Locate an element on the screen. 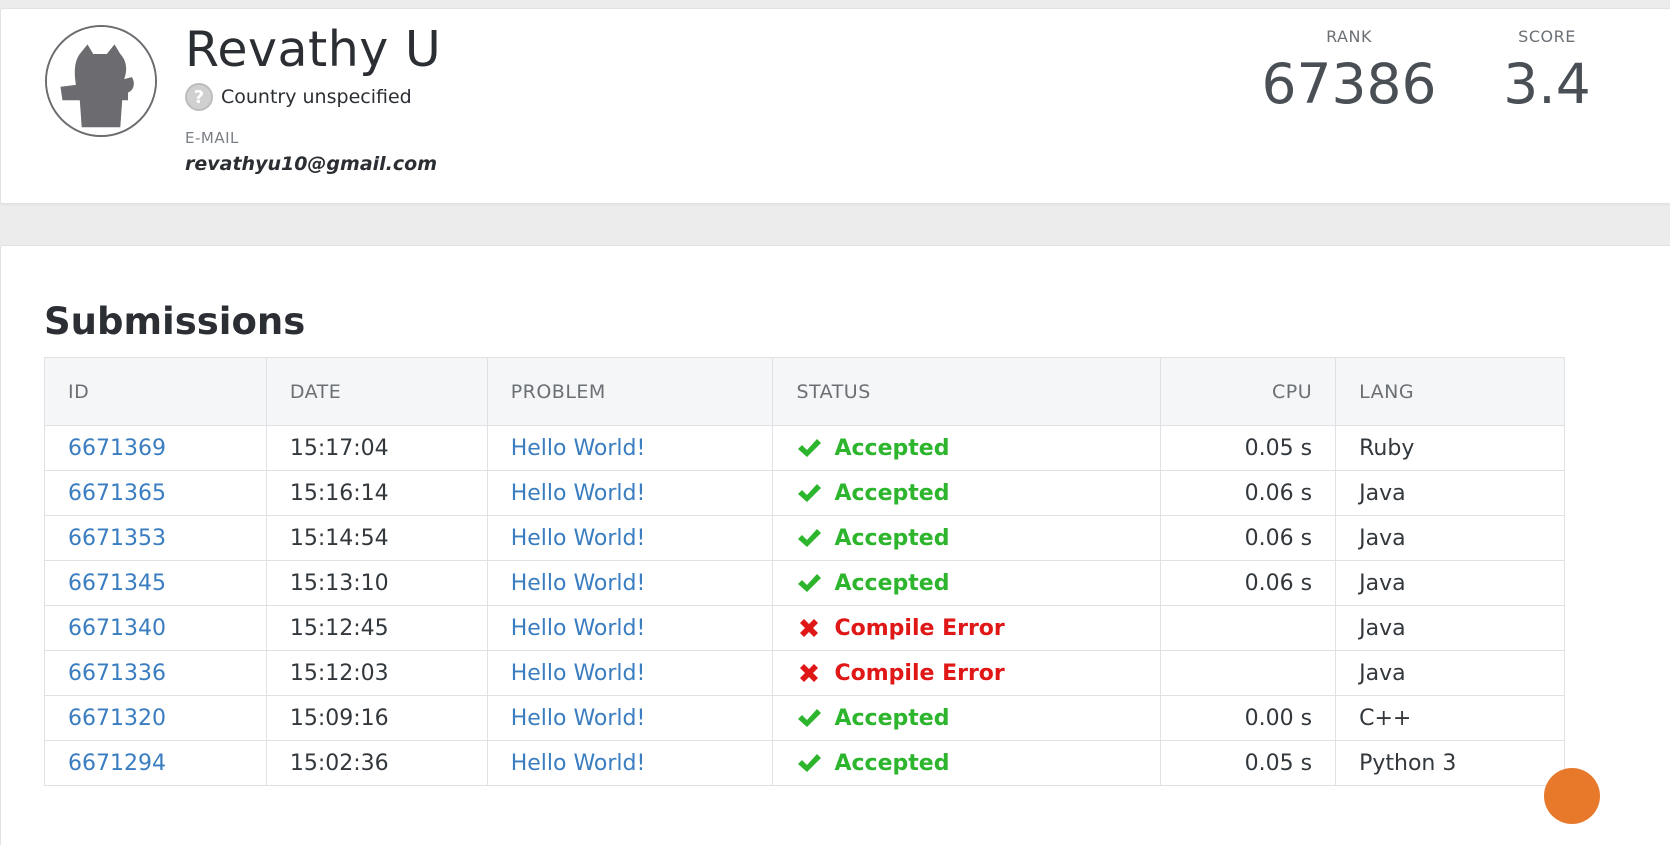 This screenshot has height=845, width=1670. rank-stat: RANK 67386 is located at coordinates (1349, 71).